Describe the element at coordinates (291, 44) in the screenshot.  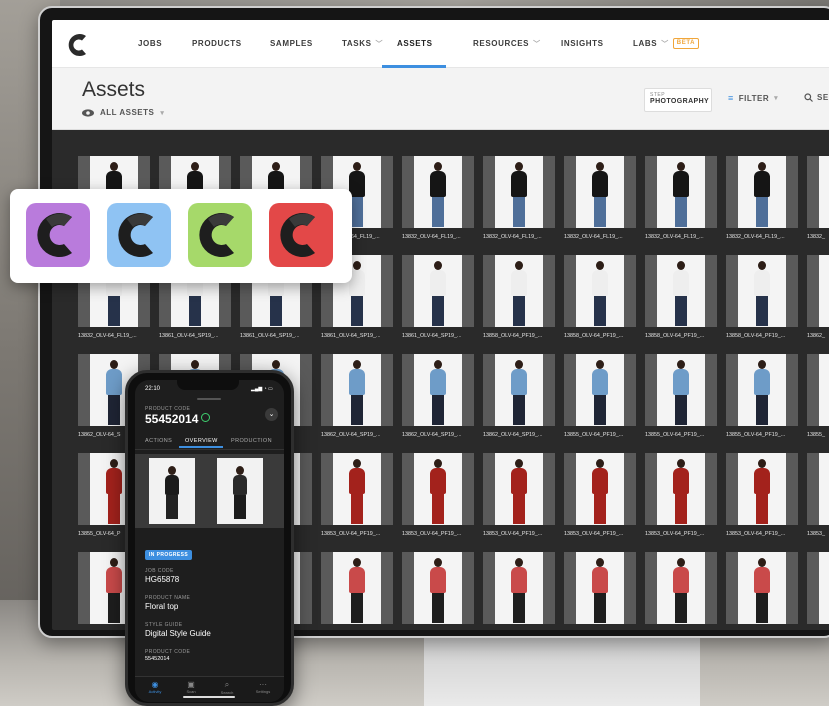
I see `nav-samples: SAMPLES` at that location.